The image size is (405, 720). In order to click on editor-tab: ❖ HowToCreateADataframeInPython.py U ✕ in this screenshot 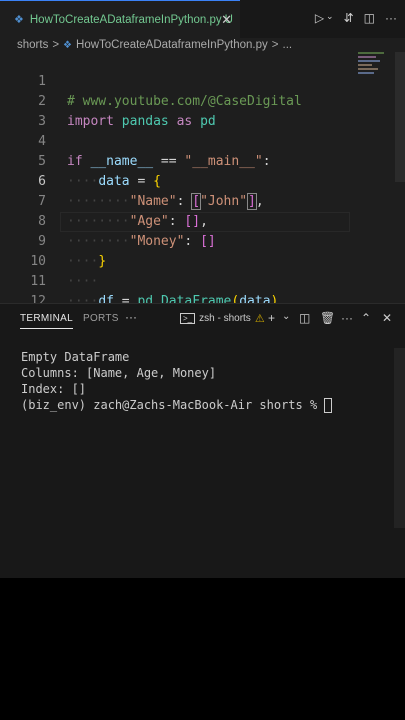, I will do `click(120, 19)`.